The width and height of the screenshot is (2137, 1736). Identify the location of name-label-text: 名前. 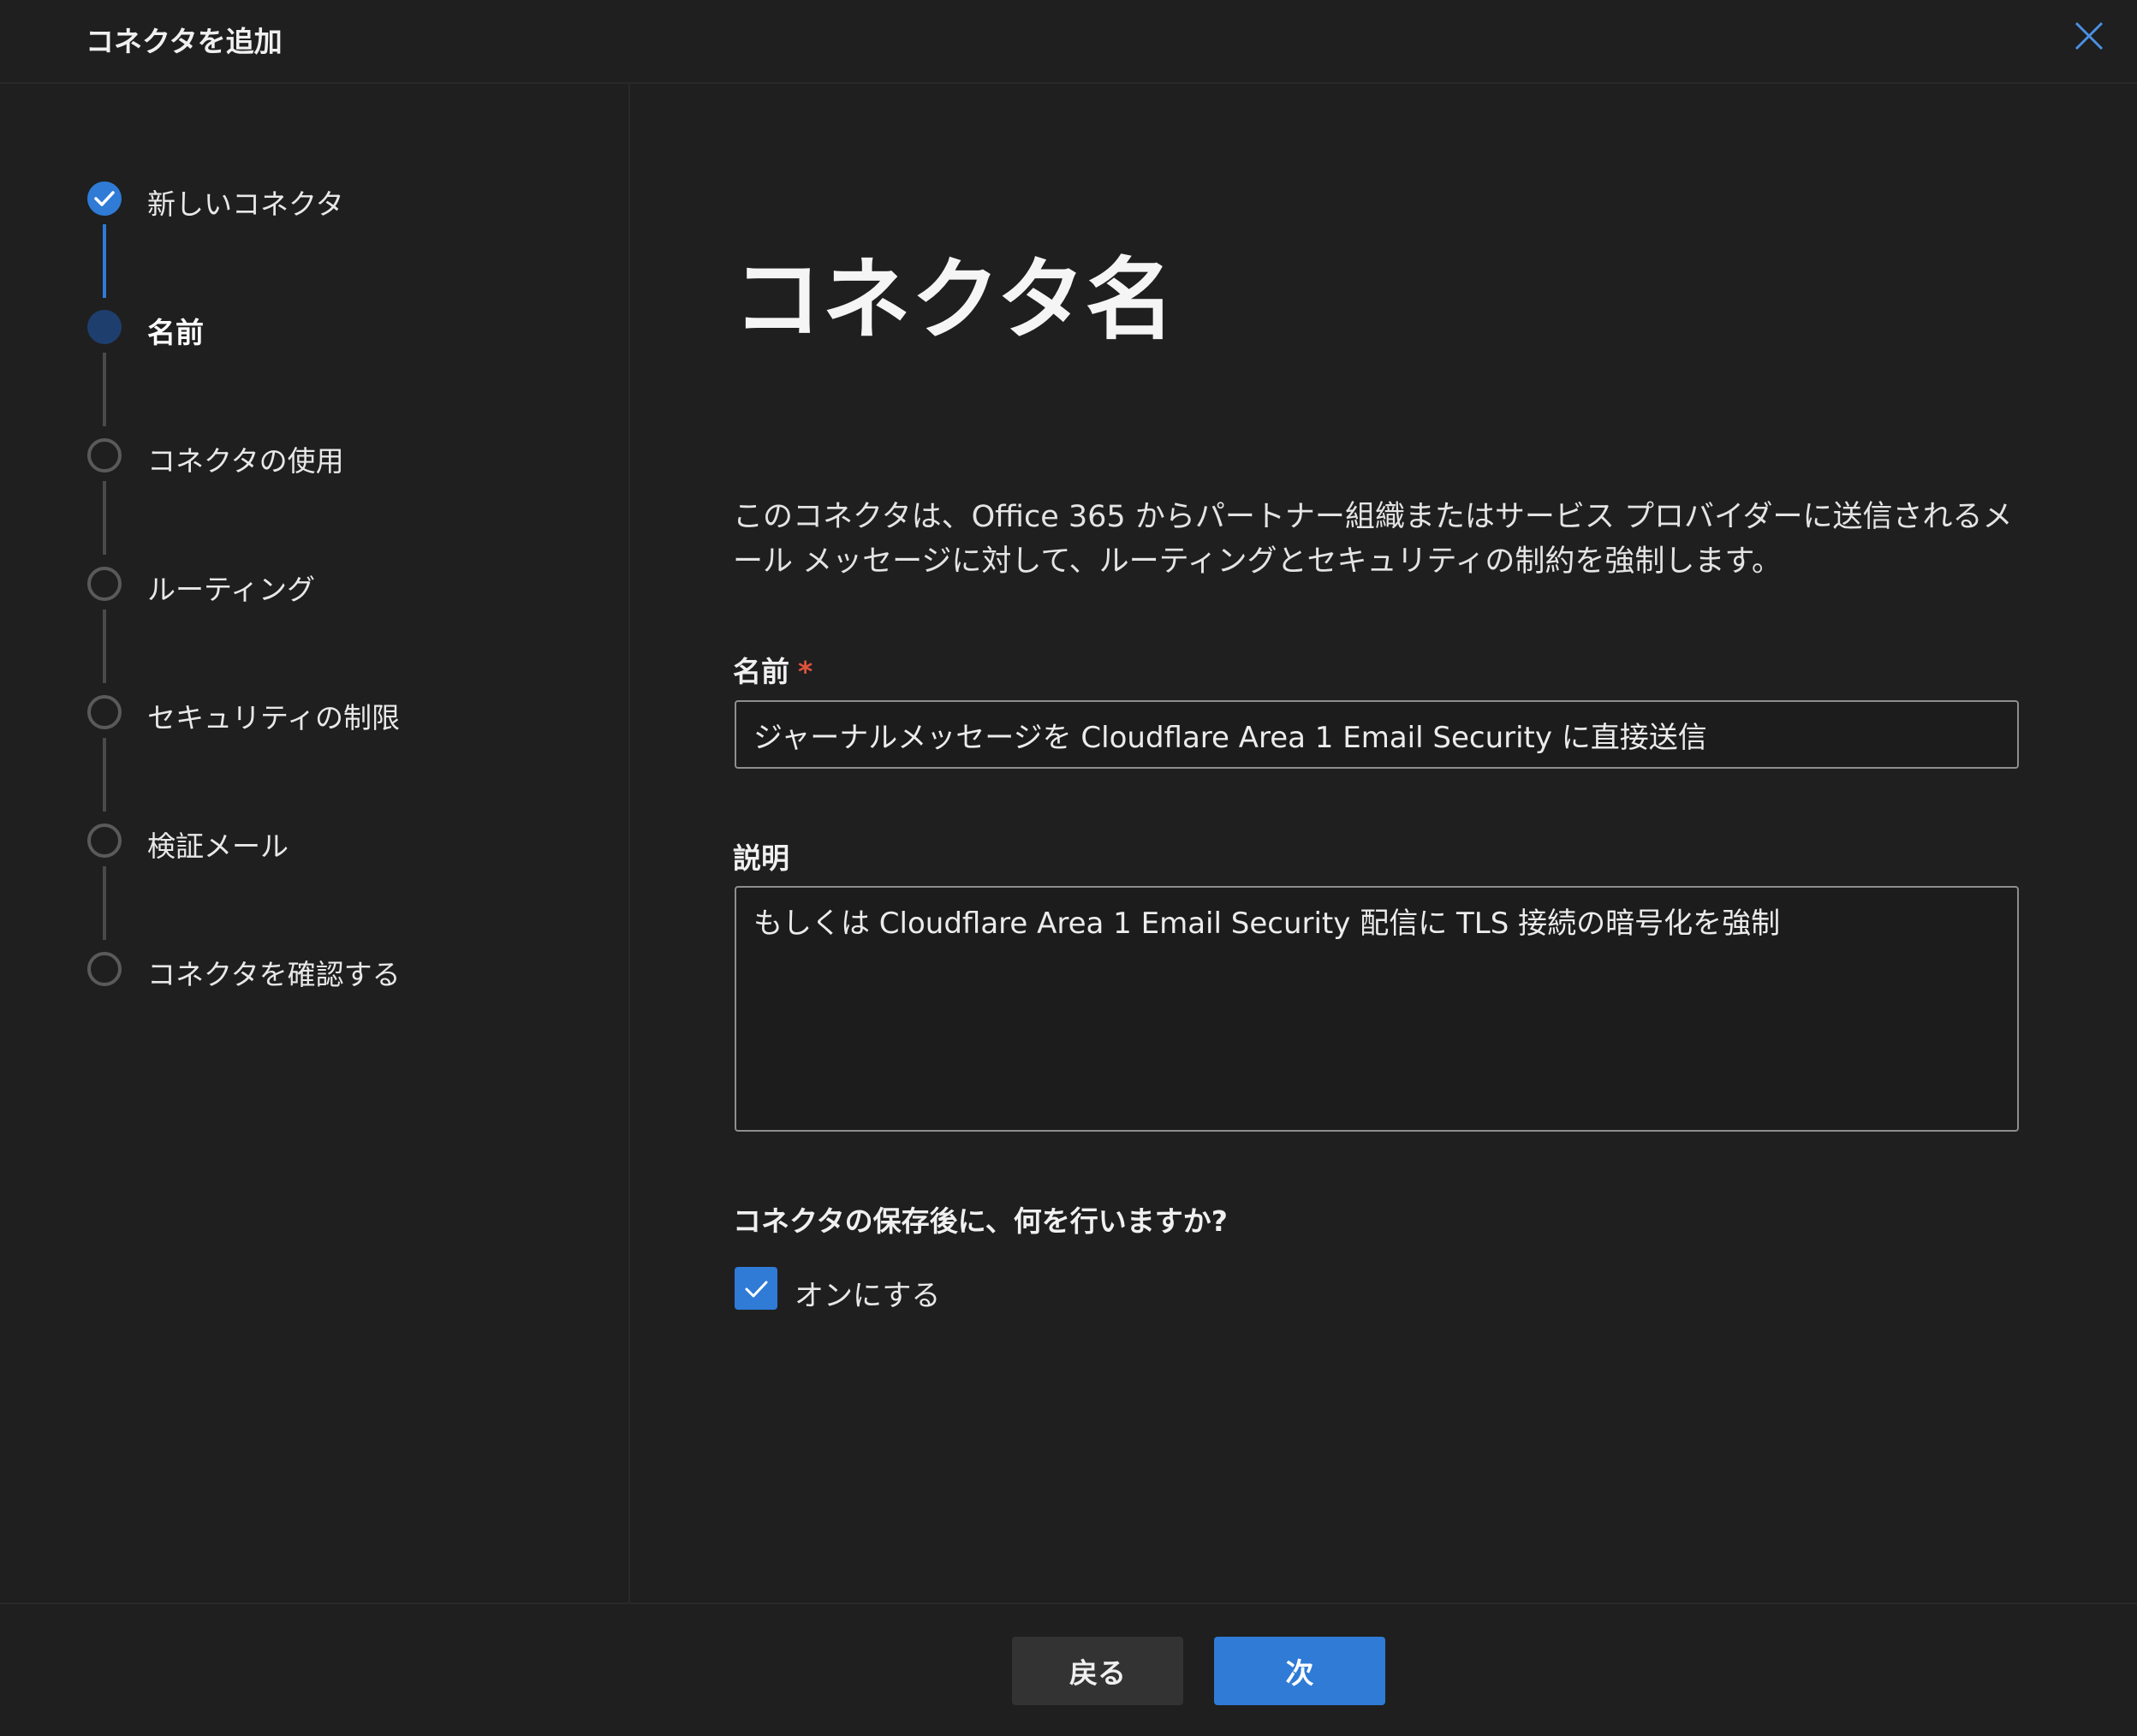
(761, 672).